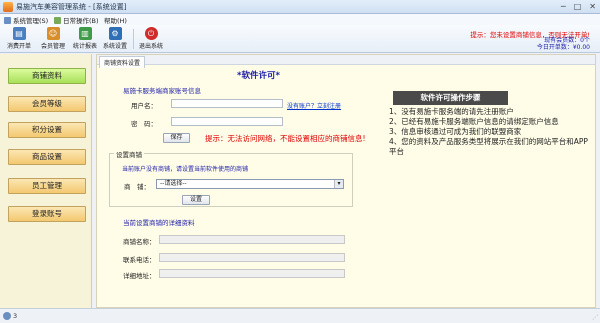  I want to click on sidebar-item-member-level: 会员等级, so click(47, 104).